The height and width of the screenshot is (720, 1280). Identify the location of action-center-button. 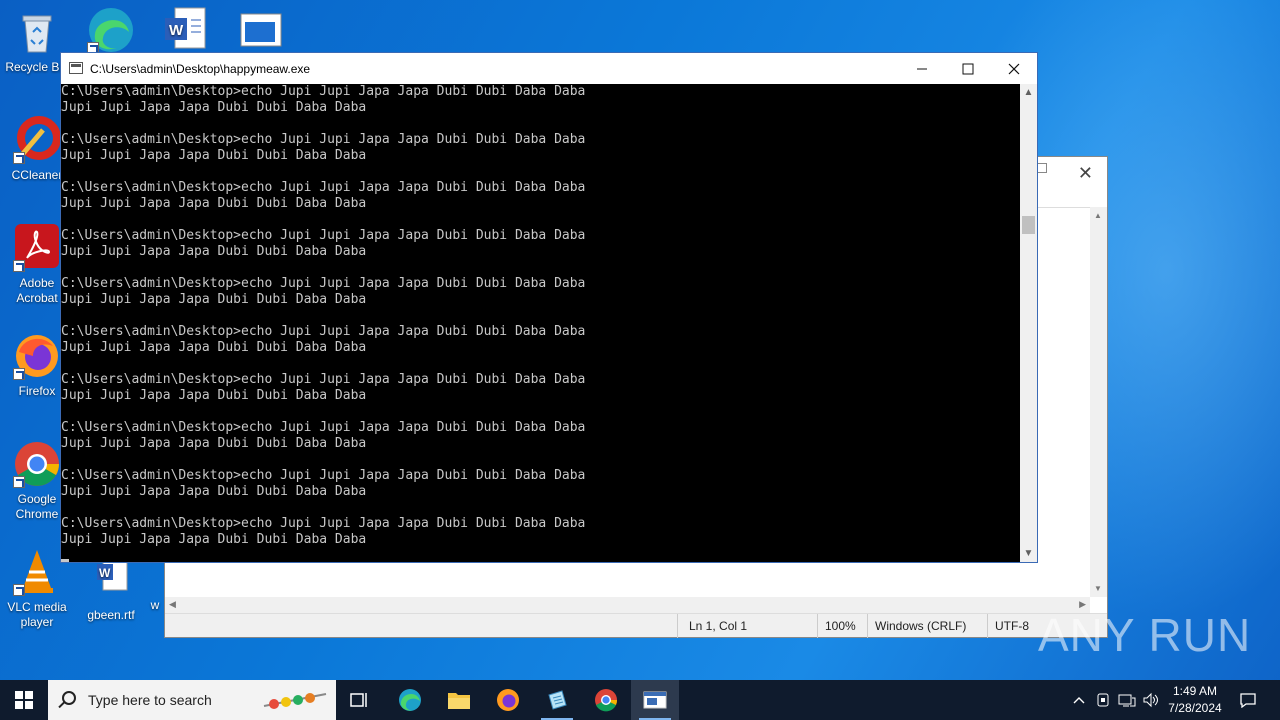
(1248, 700).